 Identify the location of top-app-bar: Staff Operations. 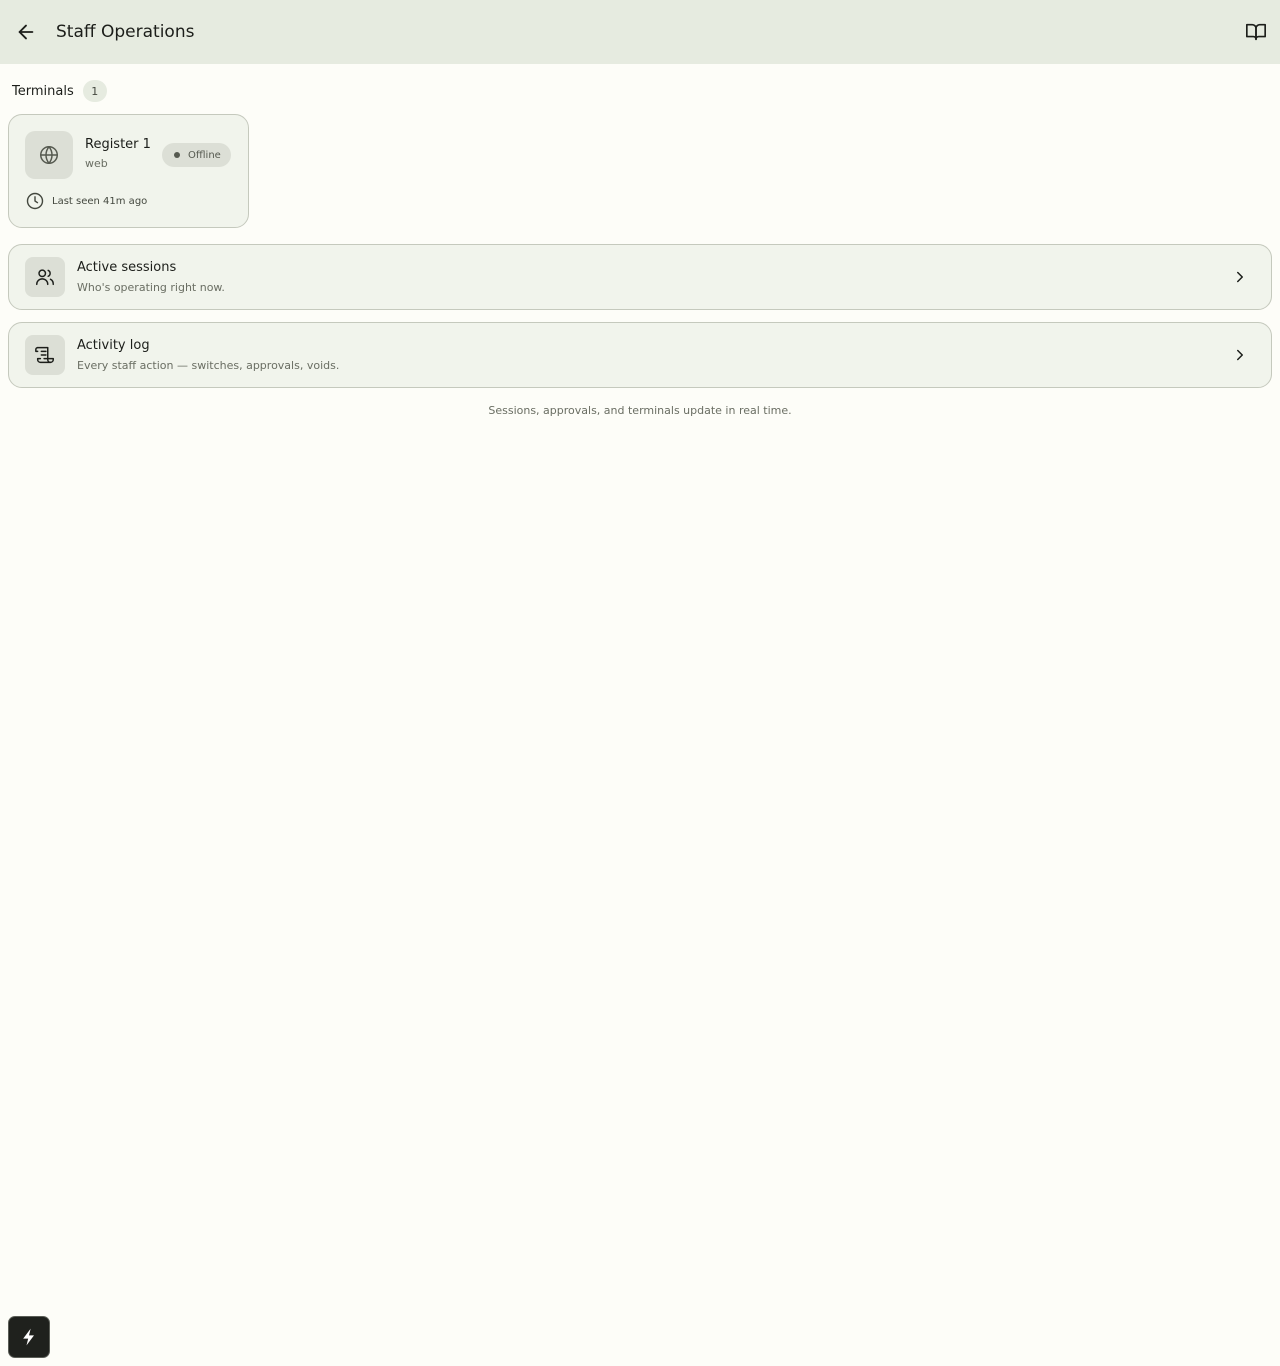
(640, 32).